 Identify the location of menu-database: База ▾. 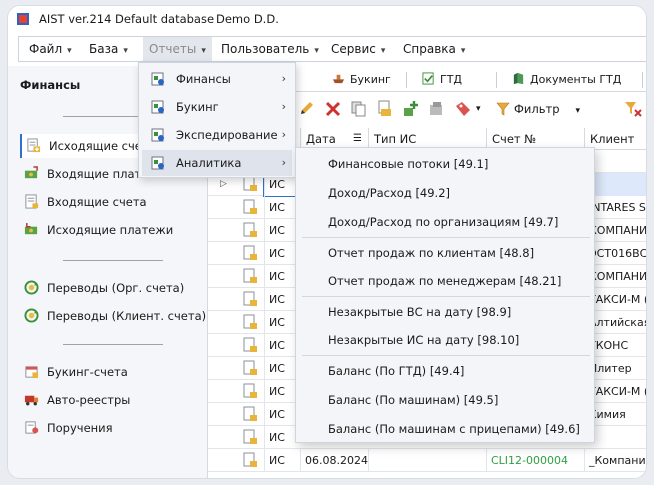
(108, 49).